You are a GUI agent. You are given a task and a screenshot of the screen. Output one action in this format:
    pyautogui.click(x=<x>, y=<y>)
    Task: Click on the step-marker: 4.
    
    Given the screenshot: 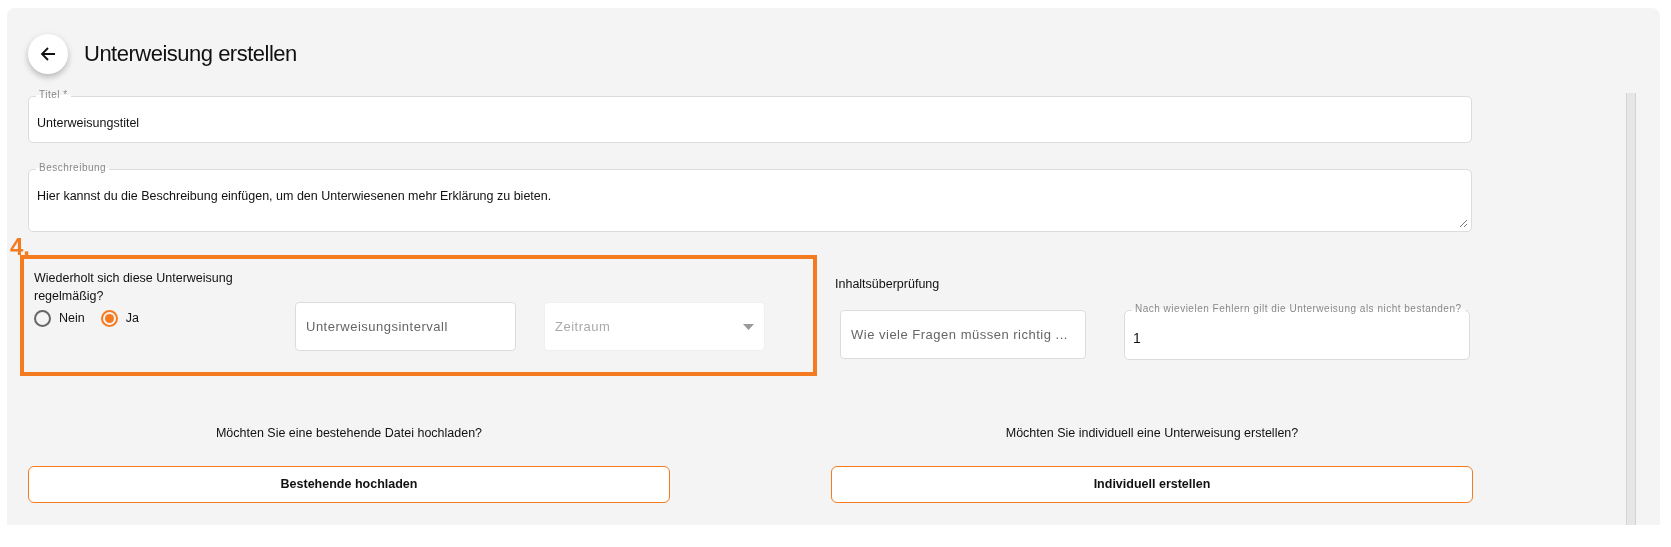 What is the action you would take?
    pyautogui.click(x=20, y=244)
    